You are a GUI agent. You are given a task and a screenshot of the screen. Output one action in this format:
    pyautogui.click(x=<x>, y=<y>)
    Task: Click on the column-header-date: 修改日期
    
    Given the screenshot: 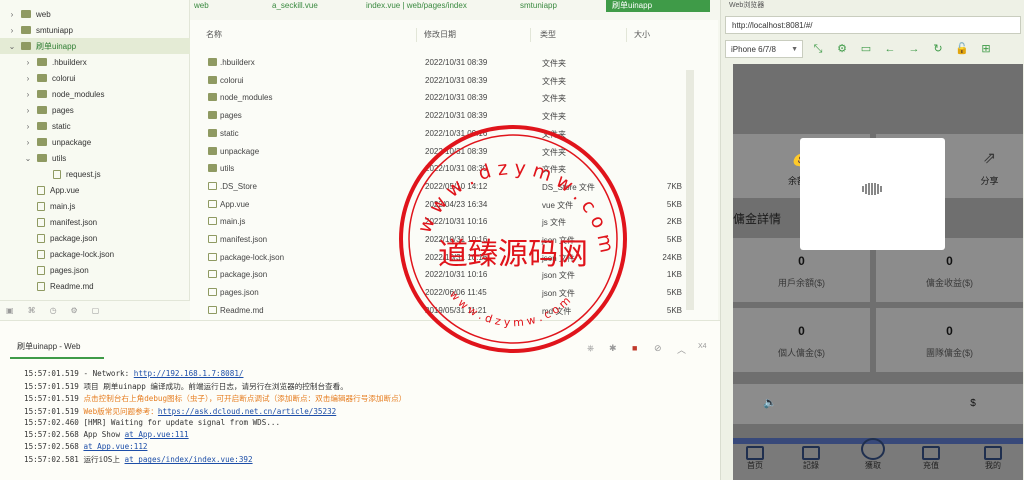 What is the action you would take?
    pyautogui.click(x=440, y=35)
    